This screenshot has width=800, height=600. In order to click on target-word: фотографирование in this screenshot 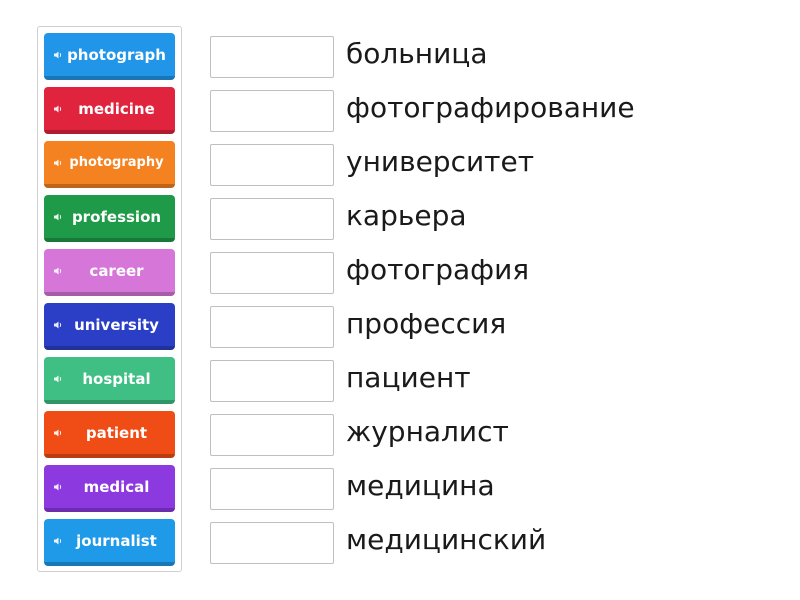, I will do `click(490, 107)`.